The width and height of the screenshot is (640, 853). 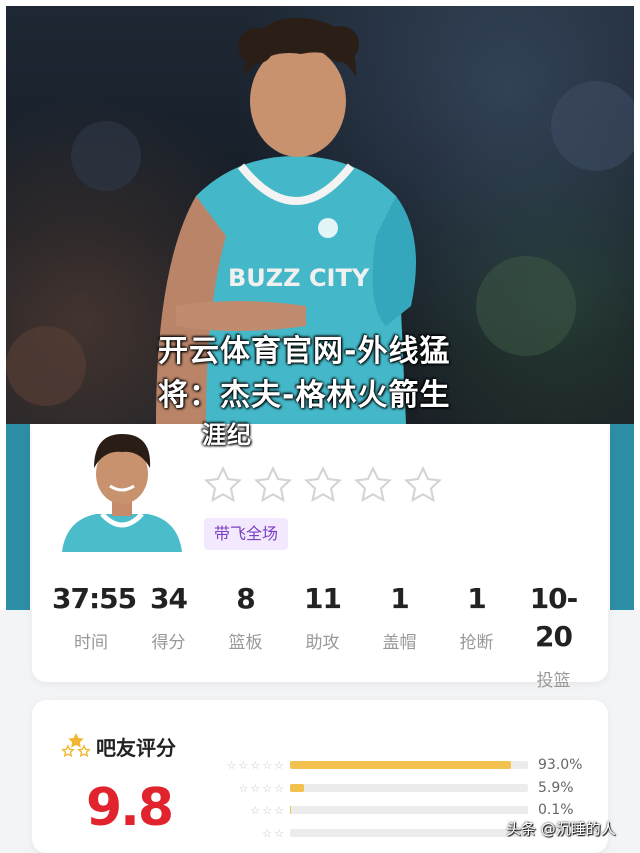 I want to click on headline: 开云体育官网-外线猛 将：杰夫-格林火箭生 涯纪, so click(x=328, y=391).